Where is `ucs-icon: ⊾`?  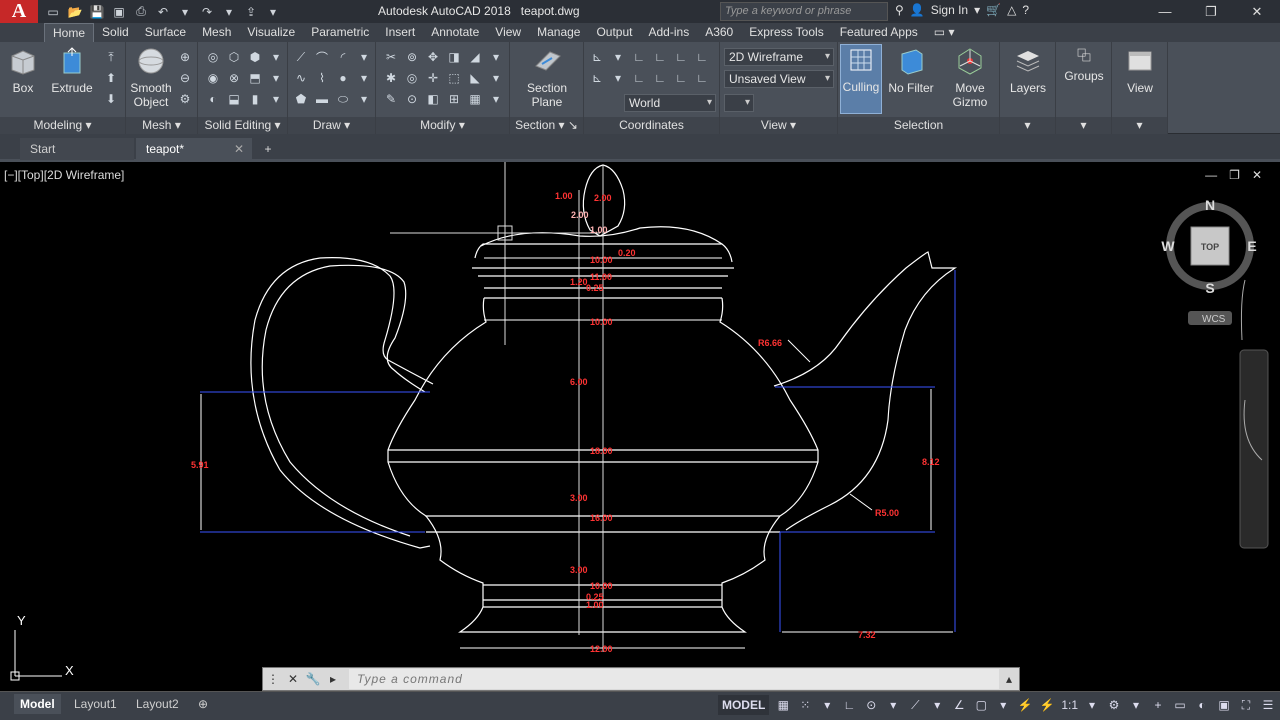 ucs-icon: ⊾ is located at coordinates (597, 57).